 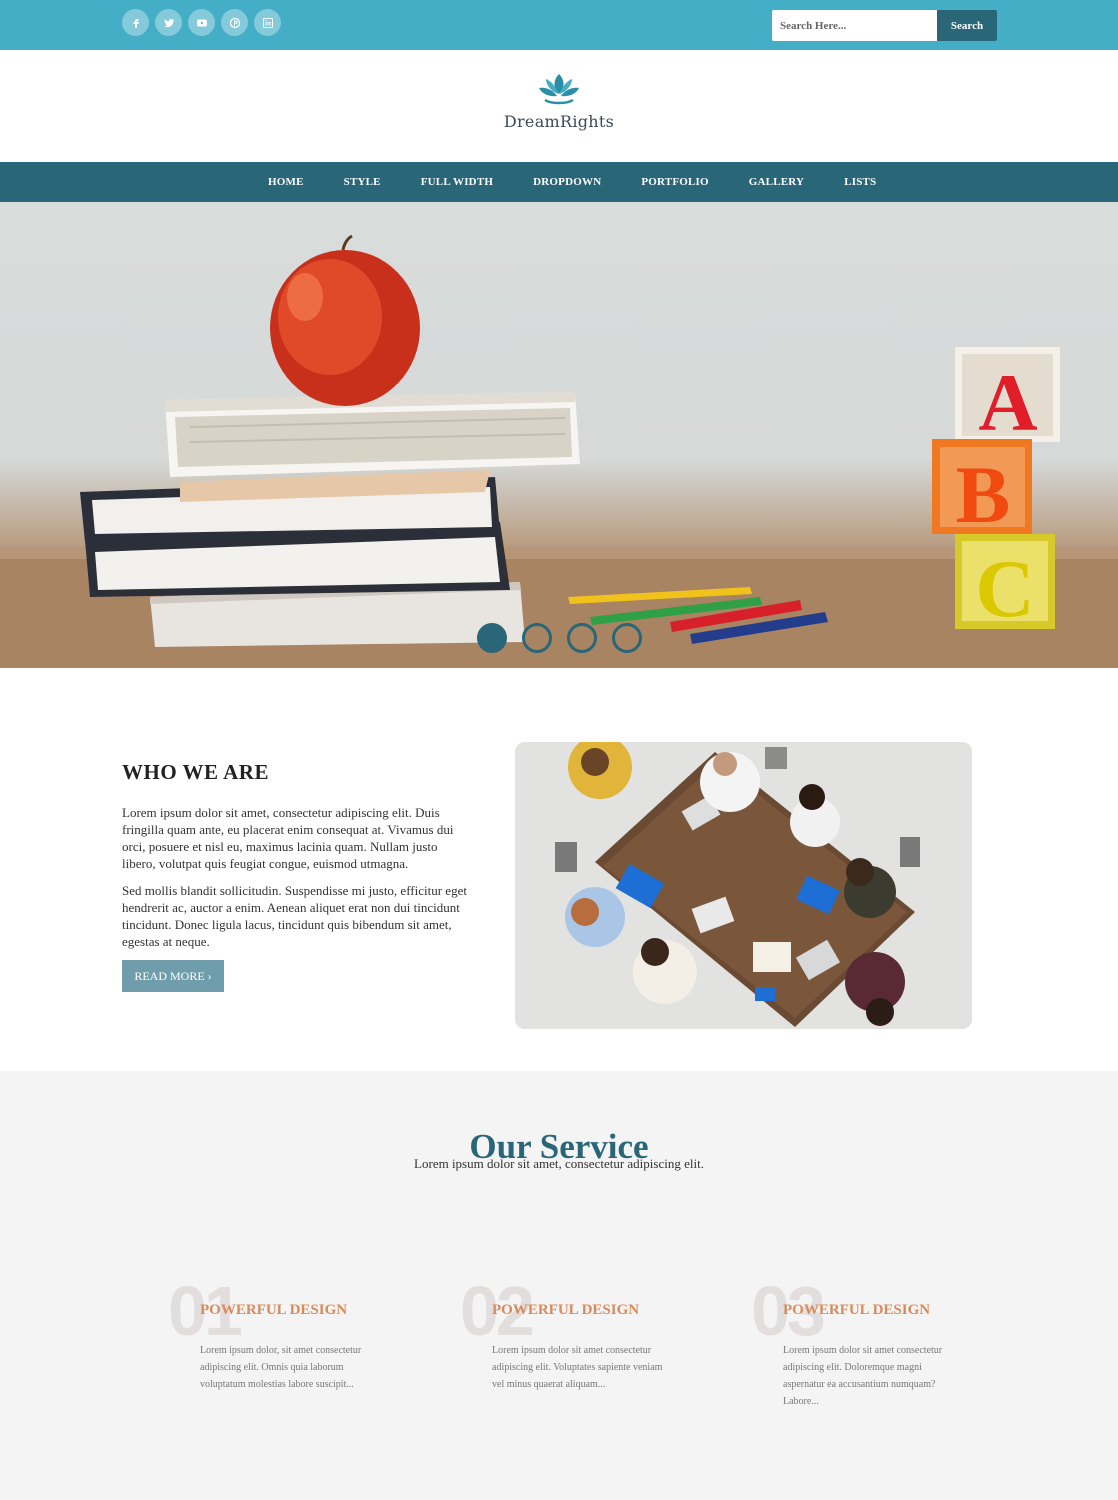 What do you see at coordinates (854, 25) in the screenshot?
I see `search-input` at bounding box center [854, 25].